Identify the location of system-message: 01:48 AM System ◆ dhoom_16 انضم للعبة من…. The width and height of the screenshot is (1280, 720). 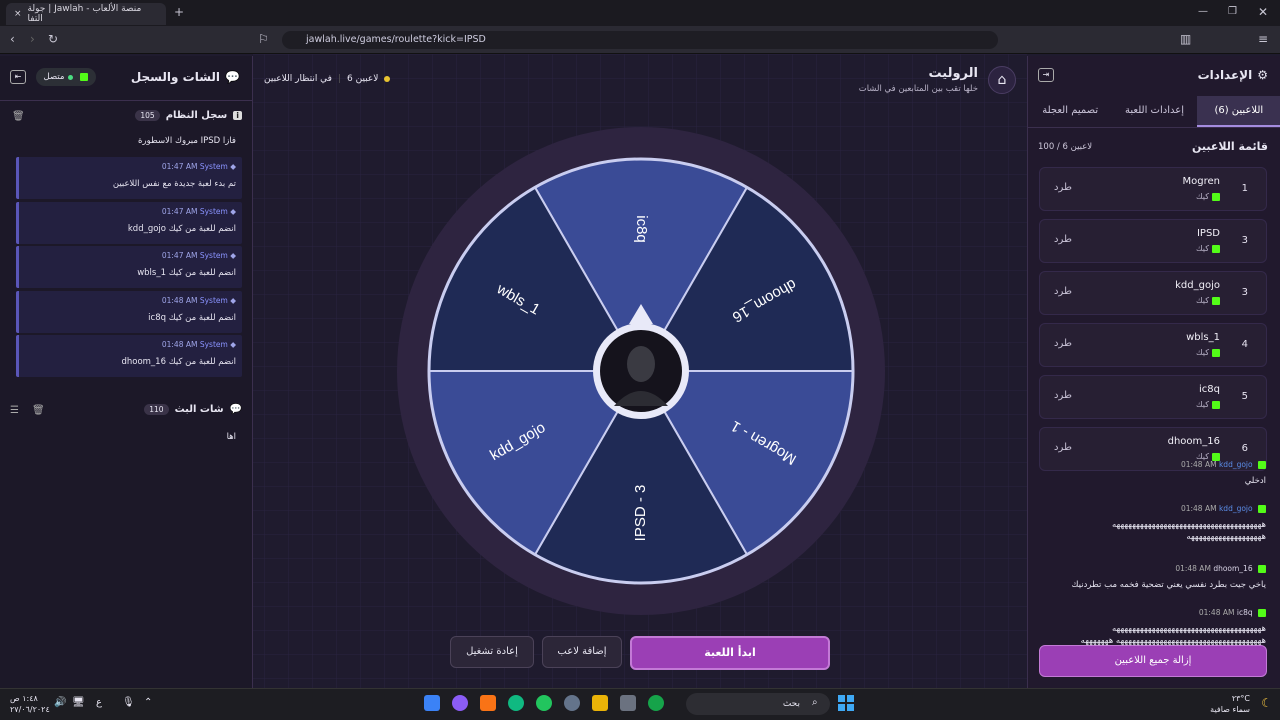
(129, 356).